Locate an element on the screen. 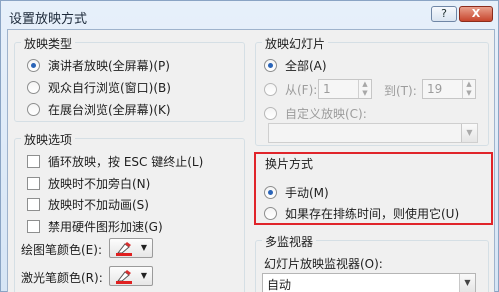 The image size is (499, 292). radio-all-button is located at coordinates (270, 65).